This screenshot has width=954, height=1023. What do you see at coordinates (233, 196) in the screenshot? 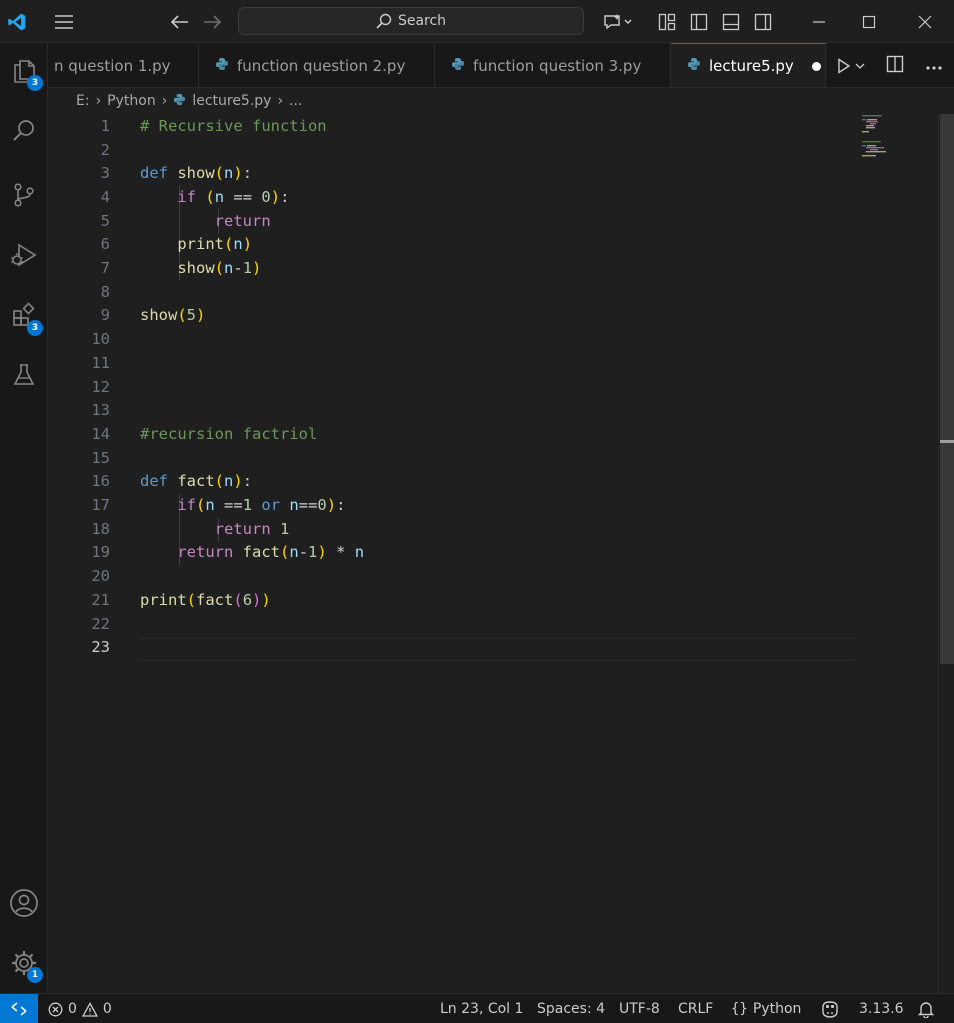
I see `code-text: if (n == 0):` at bounding box center [233, 196].